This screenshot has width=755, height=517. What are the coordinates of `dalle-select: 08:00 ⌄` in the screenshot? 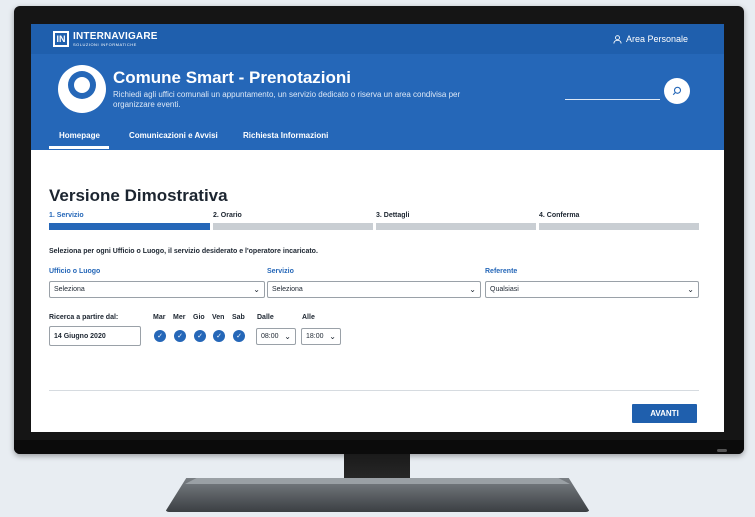 It's located at (276, 336).